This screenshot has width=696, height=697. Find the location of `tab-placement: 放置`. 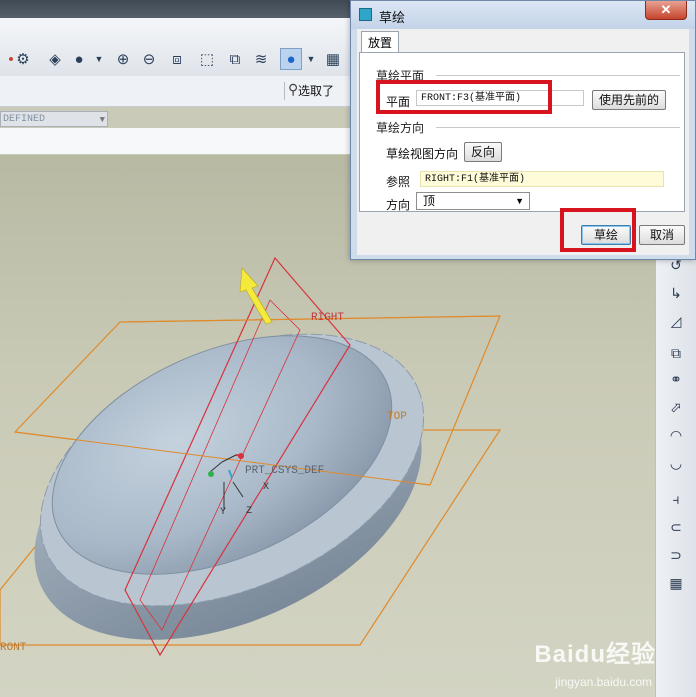

tab-placement: 放置 is located at coordinates (380, 42).